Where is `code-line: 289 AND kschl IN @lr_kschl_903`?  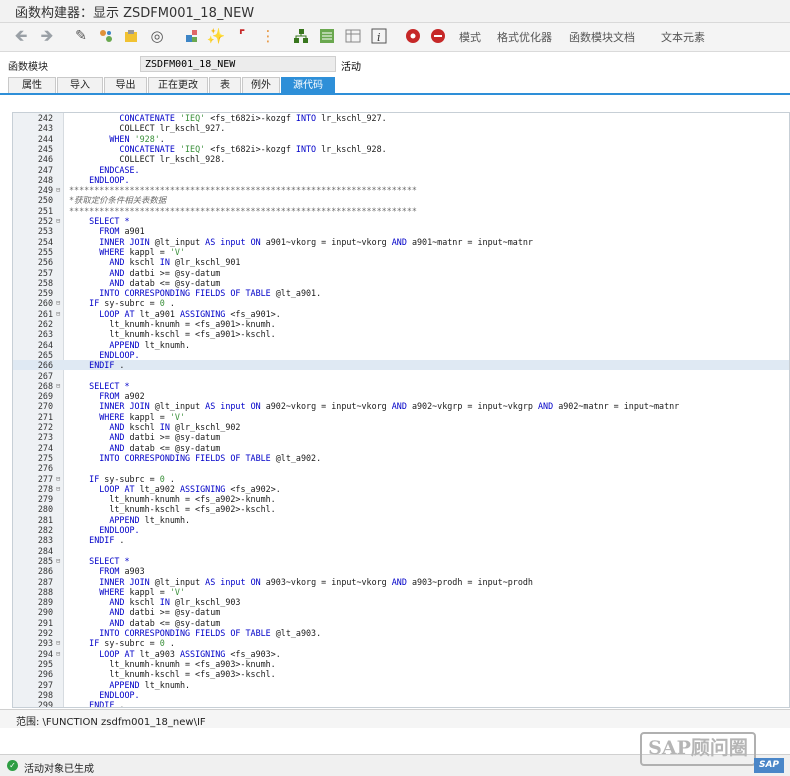
code-line: 289 AND kschl IN @lr_kschl_903 is located at coordinates (401, 602).